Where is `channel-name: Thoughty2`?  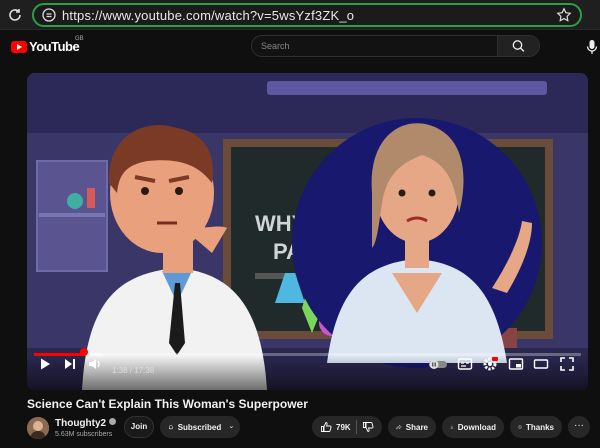
channel-name: Thoughty2 is located at coordinates (86, 423).